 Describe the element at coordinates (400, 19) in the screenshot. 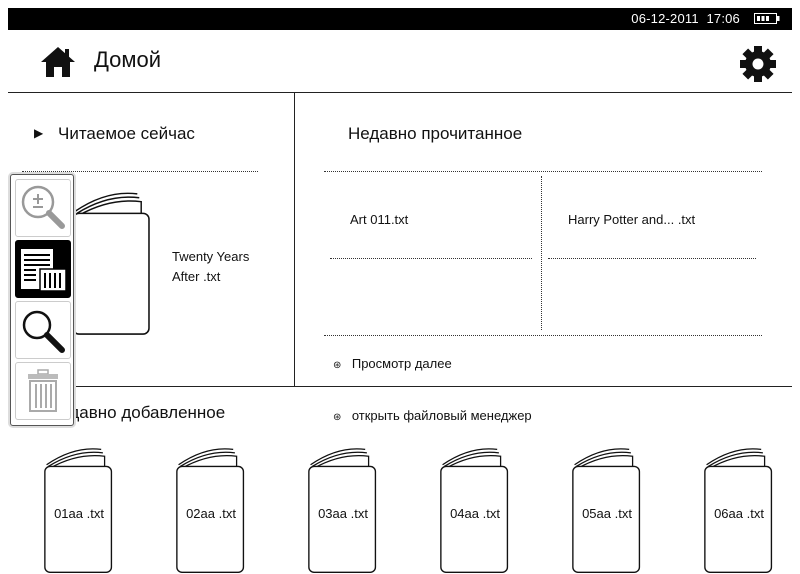

I see `status-bar: 06-12-2011 17:06` at that location.